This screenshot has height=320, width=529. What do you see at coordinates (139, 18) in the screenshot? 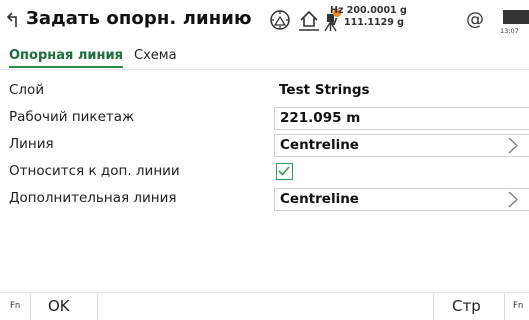
I see `page-title: Задать опорн. линию` at bounding box center [139, 18].